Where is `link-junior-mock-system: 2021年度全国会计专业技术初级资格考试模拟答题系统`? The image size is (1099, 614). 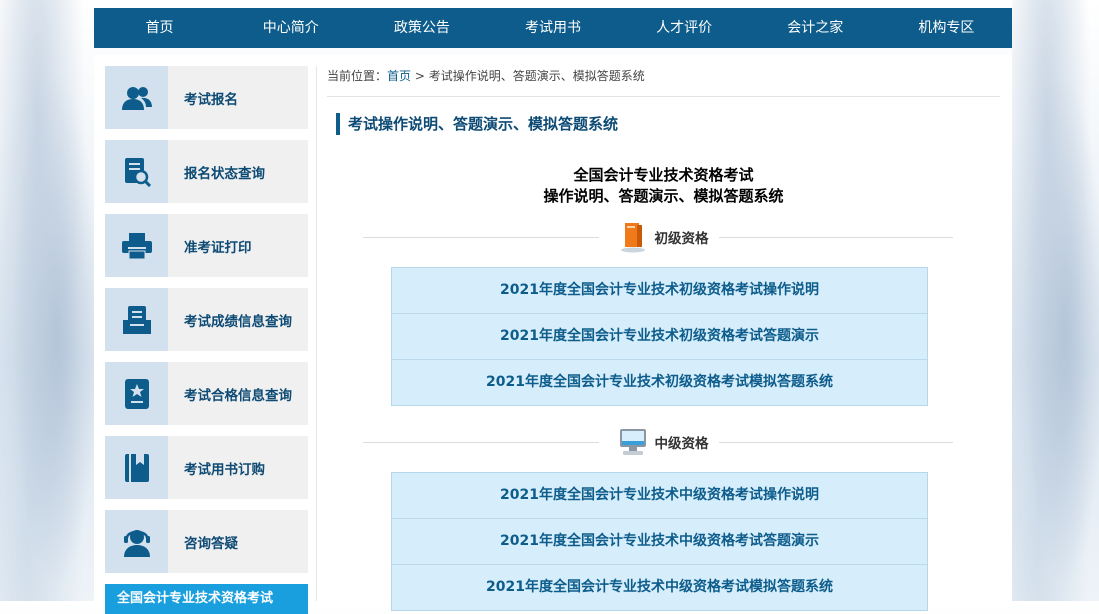 link-junior-mock-system: 2021年度全国会计专业技术初级资格考试模拟答题系统 is located at coordinates (659, 382).